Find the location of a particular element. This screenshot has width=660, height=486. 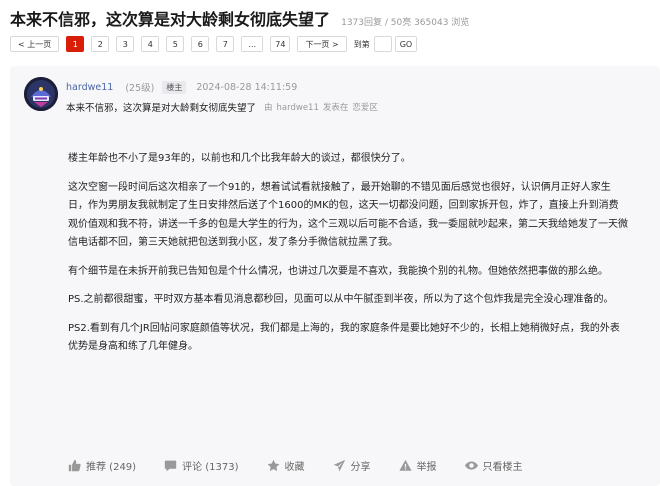

post-meta: hardwe11 (25级) 楼主 2024-08-28 14:11:59 is located at coordinates (181, 87).